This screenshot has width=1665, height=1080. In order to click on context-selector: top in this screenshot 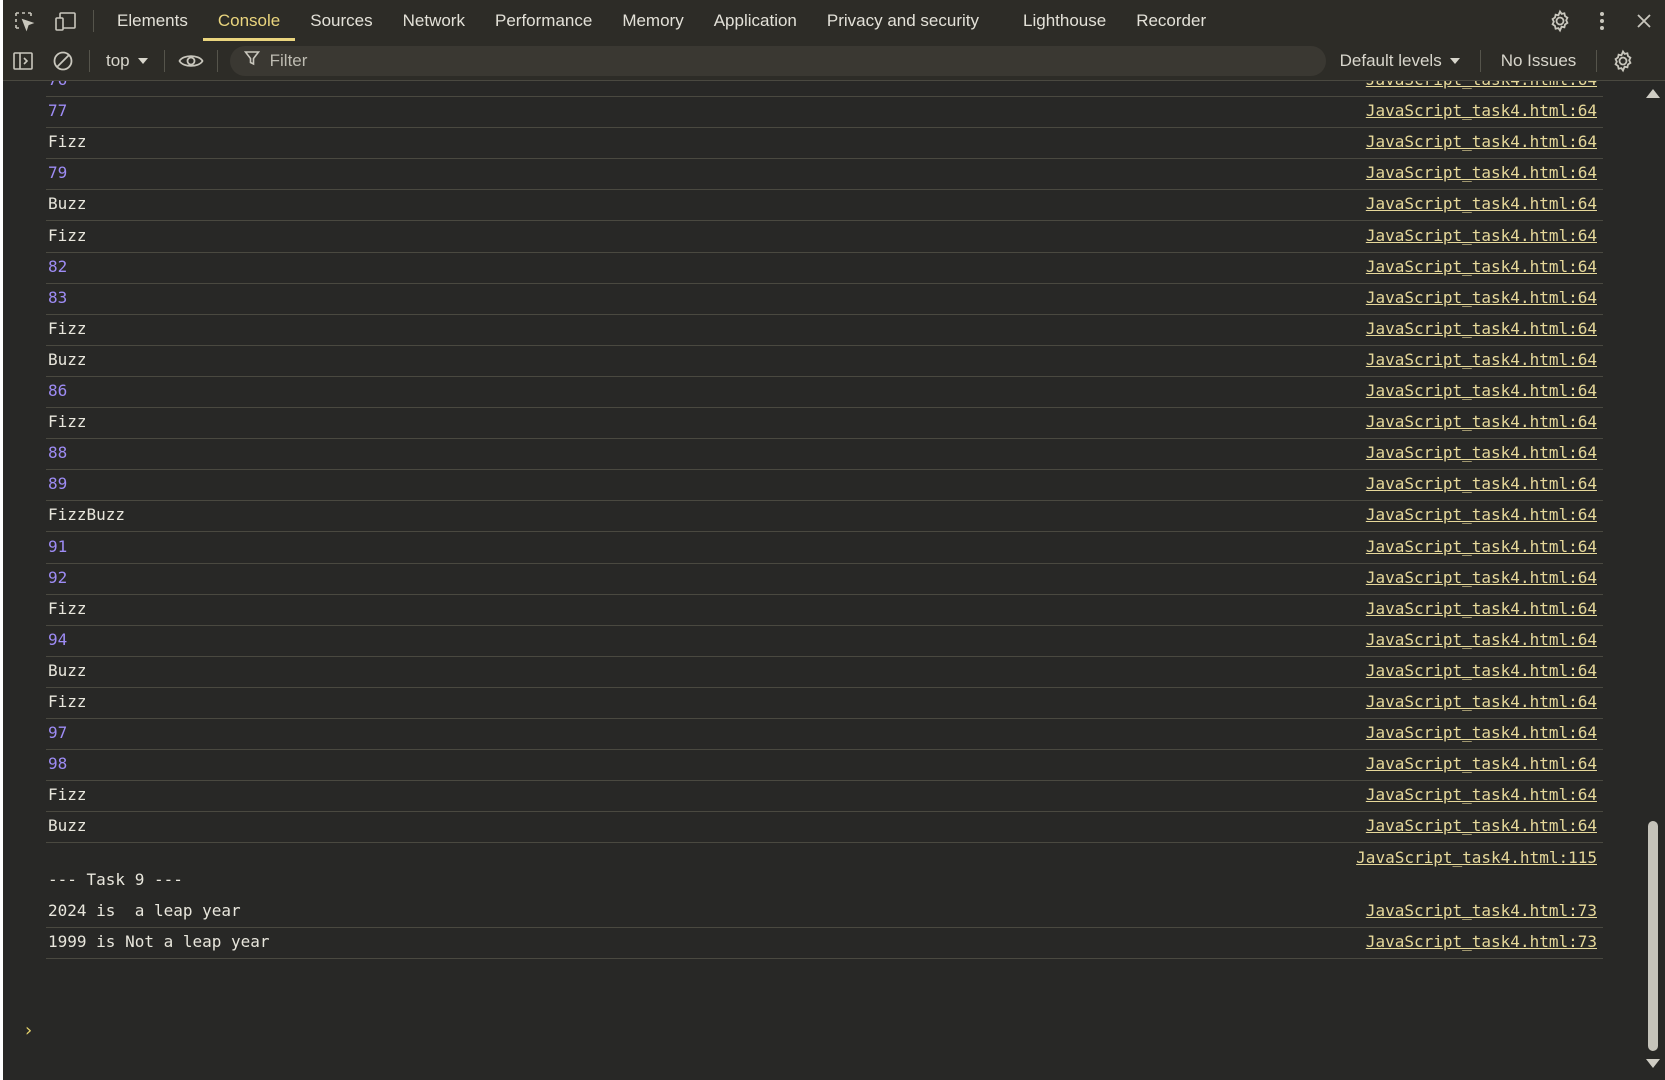, I will do `click(127, 60)`.